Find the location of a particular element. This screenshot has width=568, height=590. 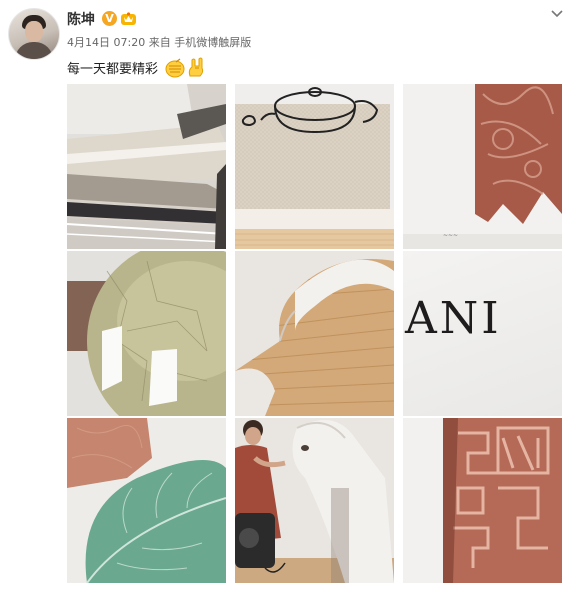

avatar-body is located at coordinates (34, 50).